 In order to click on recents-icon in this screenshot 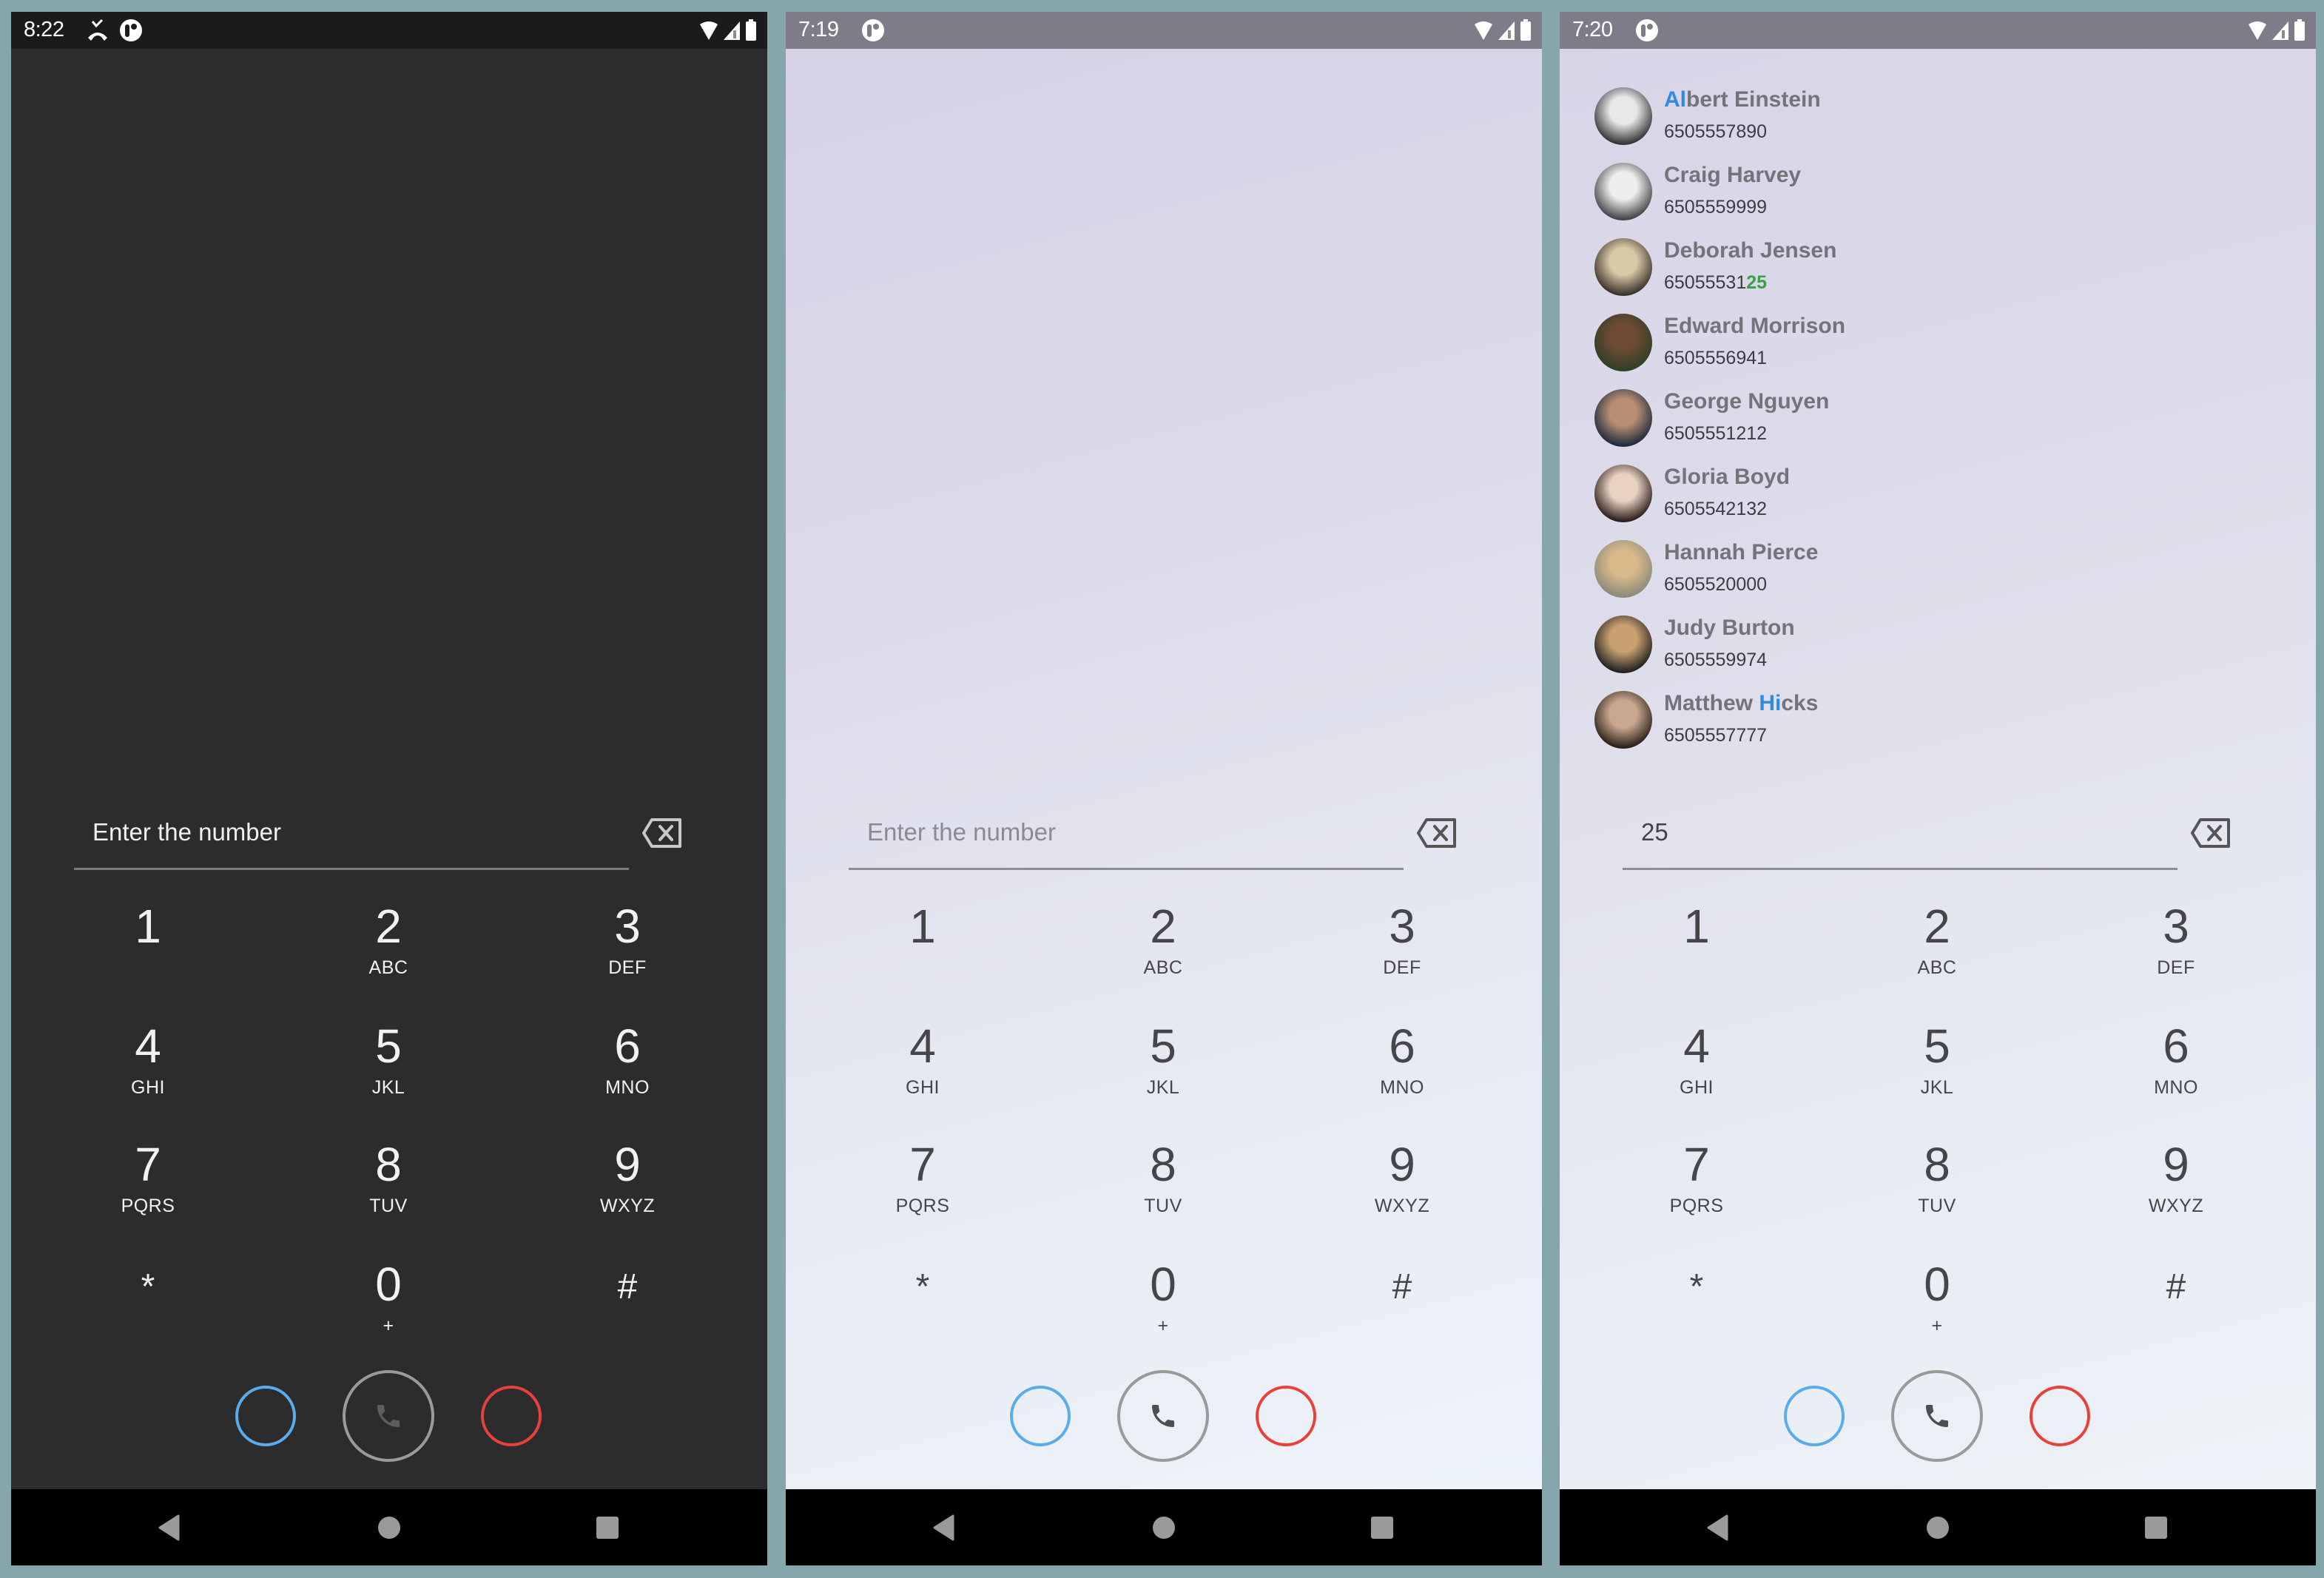, I will do `click(607, 1528)`.